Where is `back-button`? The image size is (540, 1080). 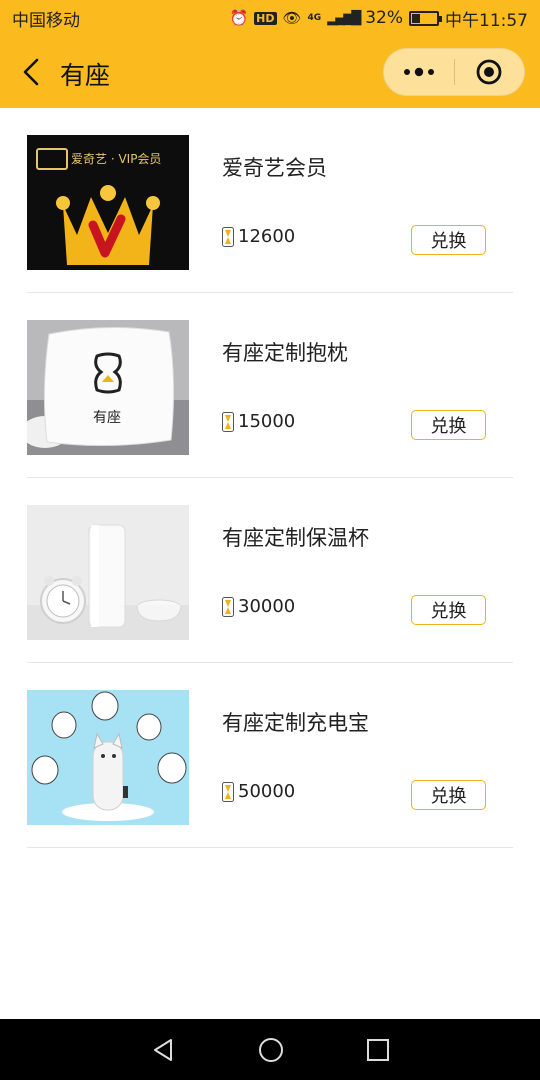
back-button is located at coordinates (31, 72).